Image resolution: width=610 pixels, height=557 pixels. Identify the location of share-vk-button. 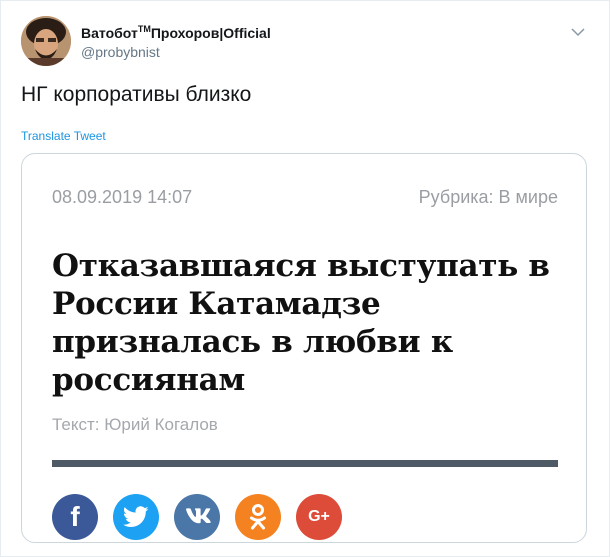
(197, 517).